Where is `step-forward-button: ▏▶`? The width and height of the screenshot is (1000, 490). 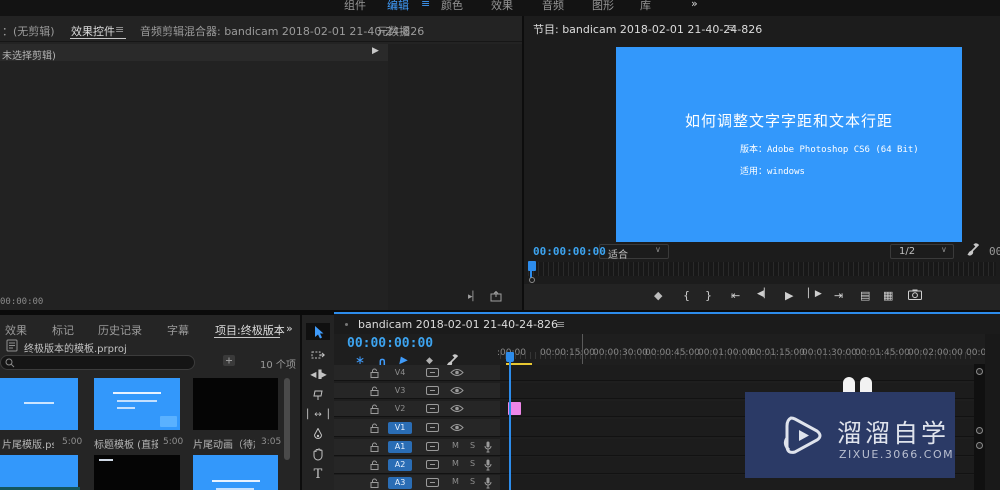 step-forward-button: ▏▶ is located at coordinates (815, 294).